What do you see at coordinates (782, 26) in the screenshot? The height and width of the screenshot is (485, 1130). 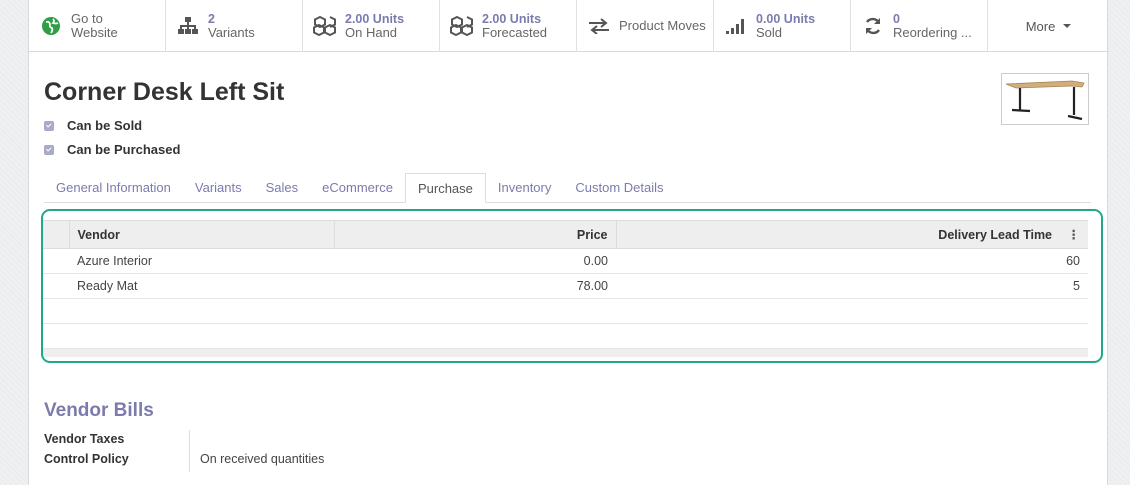 I see `sold-button: 0.00 Units Sold` at bounding box center [782, 26].